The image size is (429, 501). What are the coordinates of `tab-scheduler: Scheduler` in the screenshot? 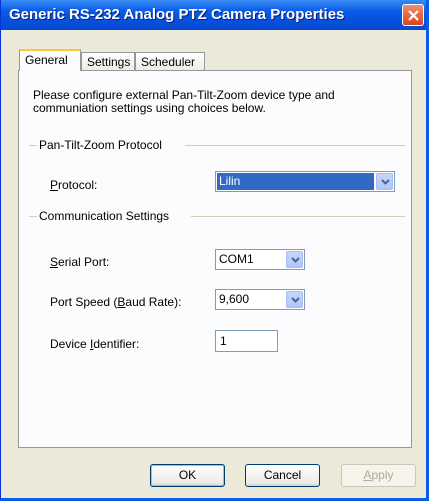 It's located at (170, 61).